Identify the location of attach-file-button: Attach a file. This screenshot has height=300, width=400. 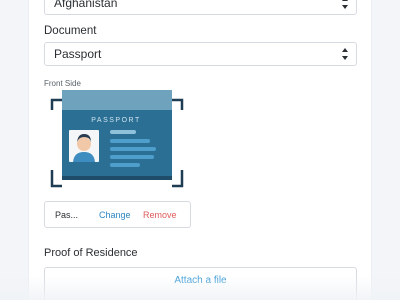
(200, 283).